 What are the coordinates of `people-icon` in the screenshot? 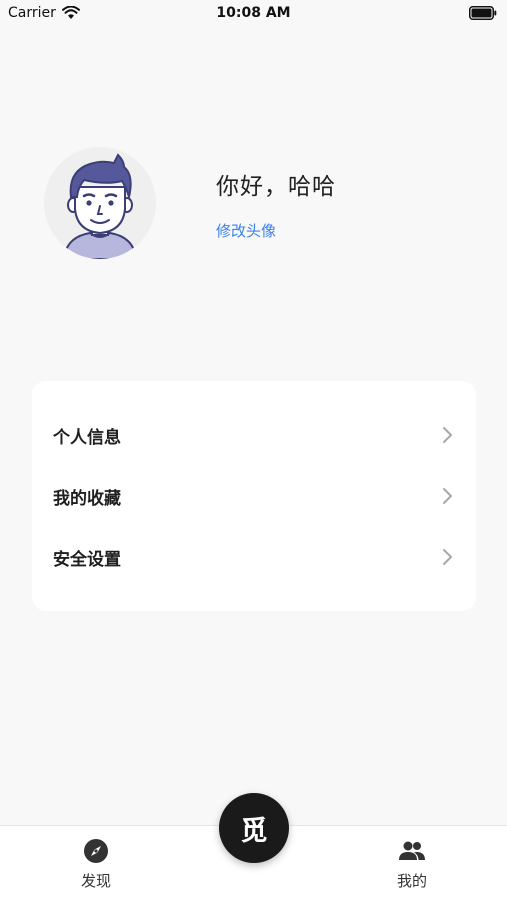 It's located at (412, 850).